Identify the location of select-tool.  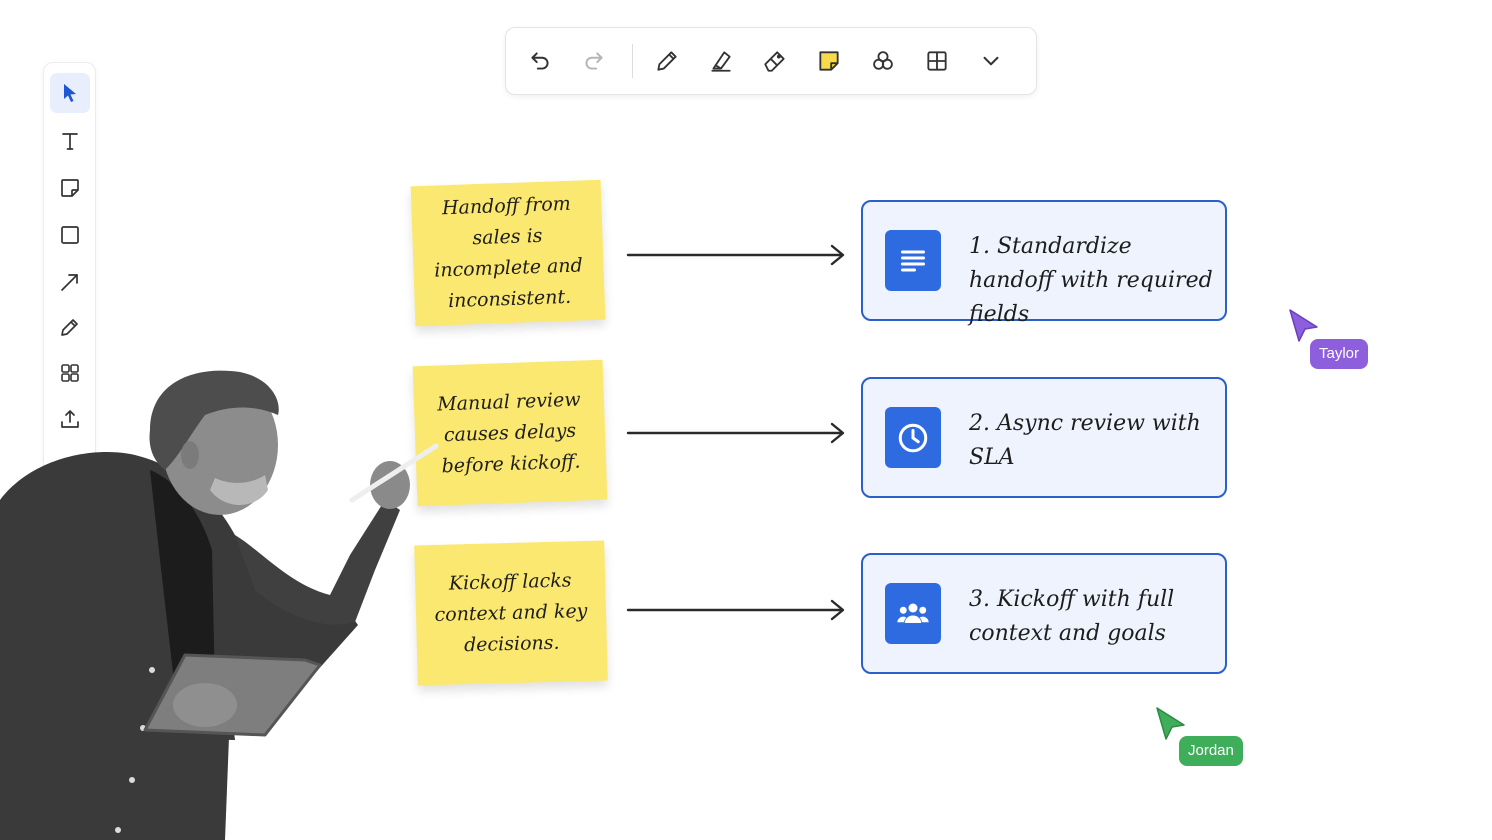
(70, 93).